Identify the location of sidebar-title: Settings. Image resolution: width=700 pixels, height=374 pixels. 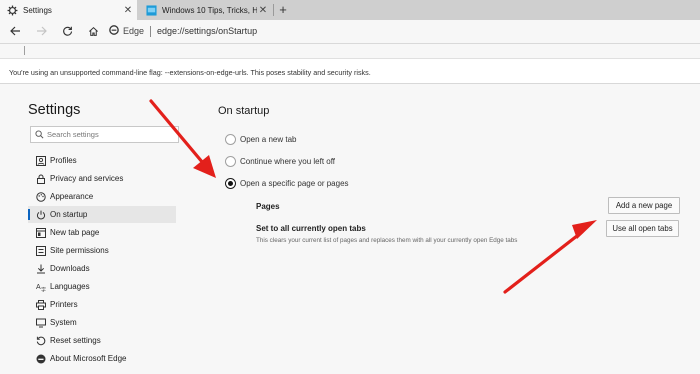
(54, 110).